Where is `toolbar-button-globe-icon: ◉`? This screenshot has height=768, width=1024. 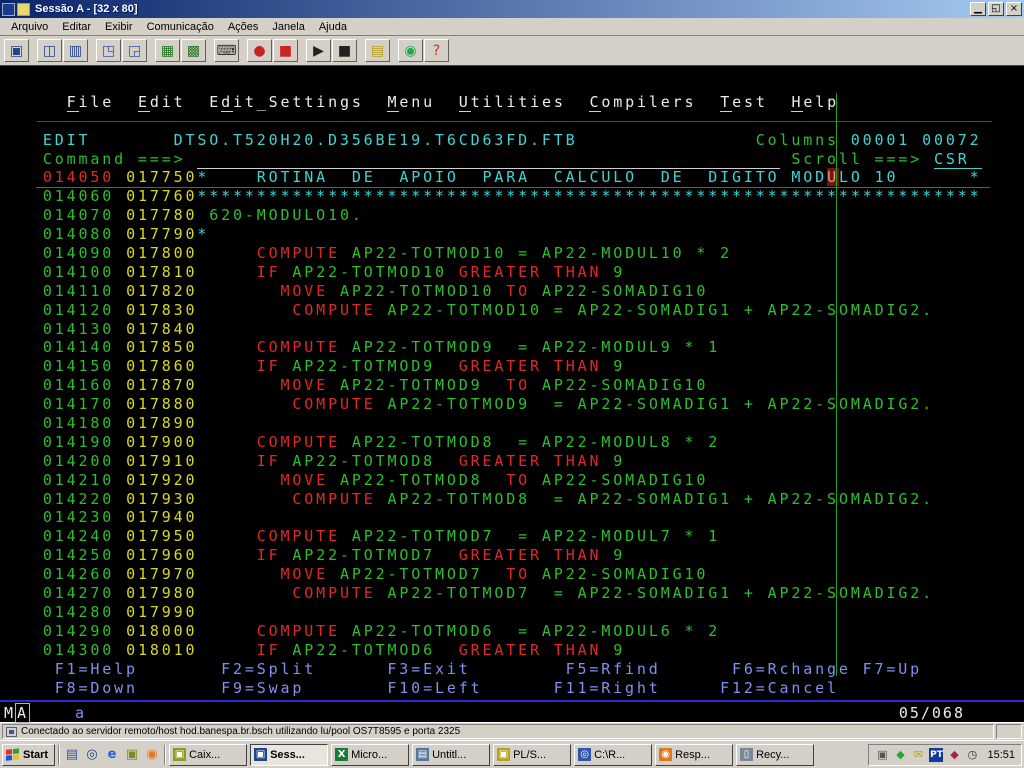 toolbar-button-globe-icon: ◉ is located at coordinates (410, 50).